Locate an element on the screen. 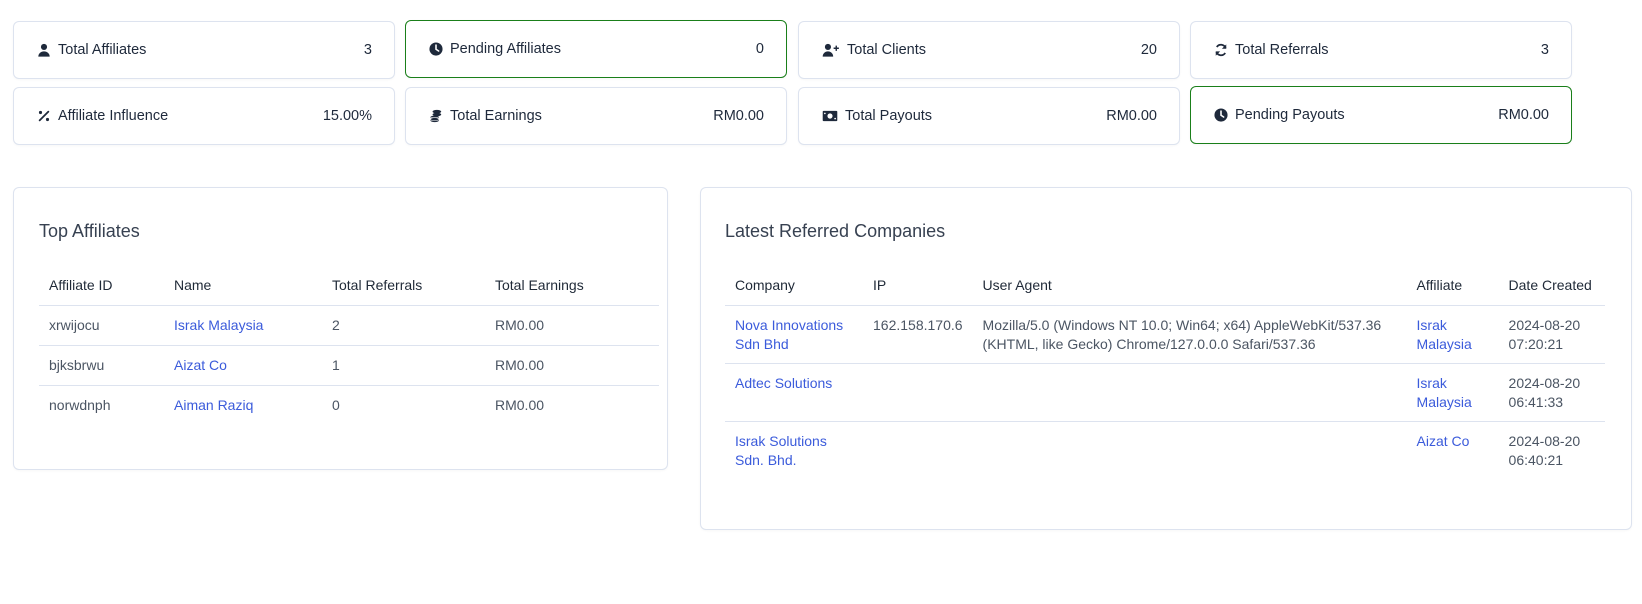  table-row: bjksbrwu Aizat Co 1 RM0.00 is located at coordinates (349, 365).